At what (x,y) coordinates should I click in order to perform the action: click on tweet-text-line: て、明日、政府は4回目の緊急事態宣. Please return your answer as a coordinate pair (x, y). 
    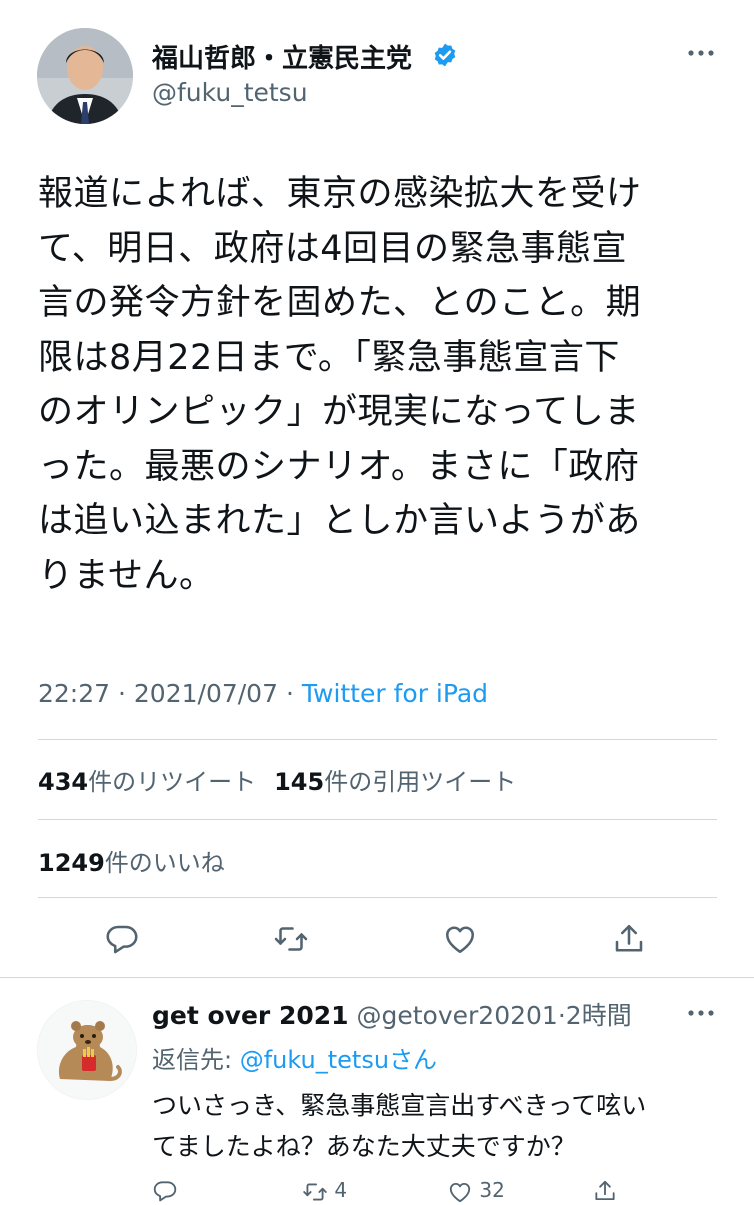
    Looking at the image, I should click on (333, 248).